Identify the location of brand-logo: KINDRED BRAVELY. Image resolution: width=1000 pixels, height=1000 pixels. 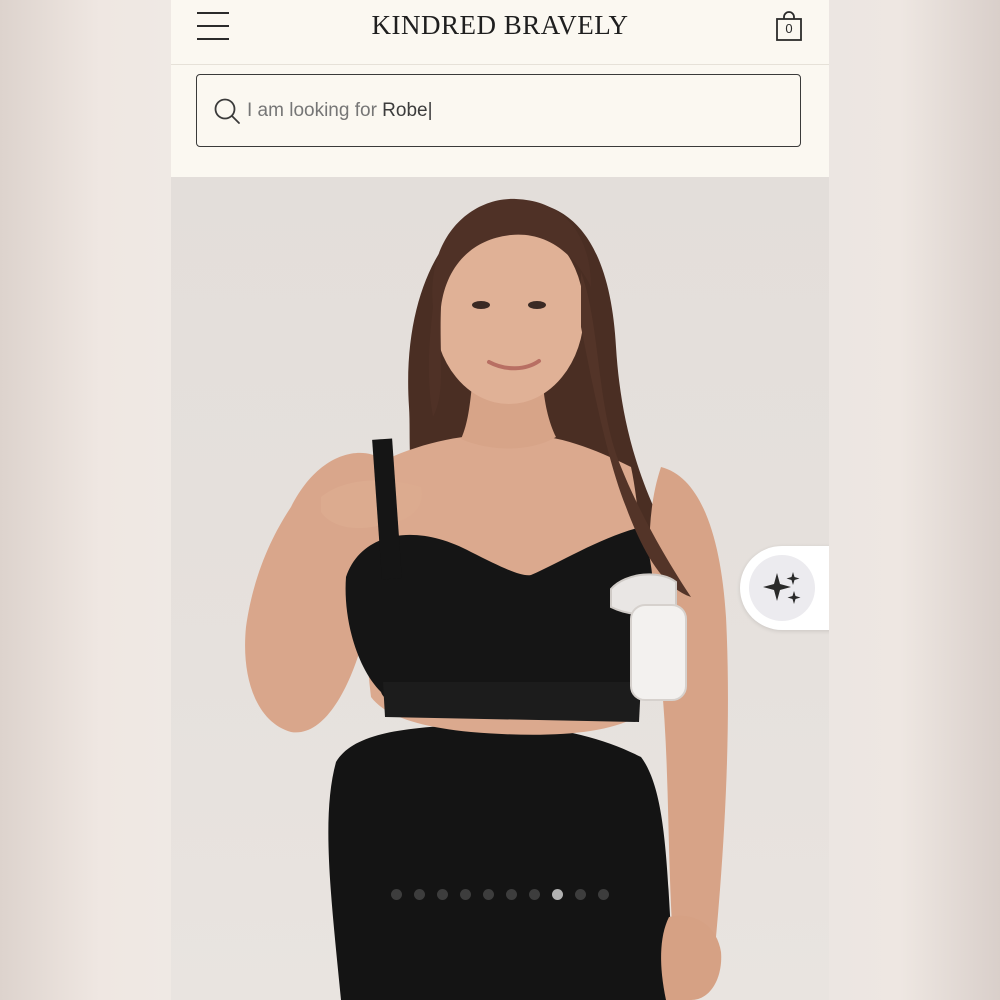
(499, 25).